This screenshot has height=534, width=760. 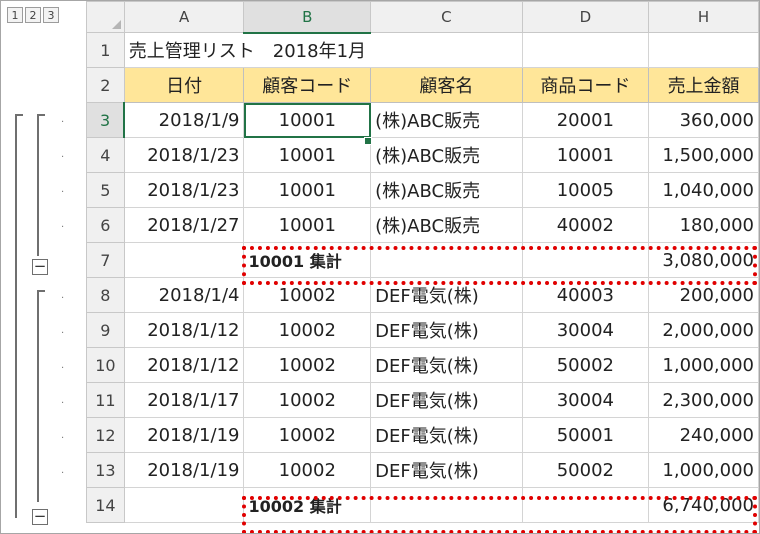 I want to click on product-code-cell: 10005, so click(x=585, y=190).